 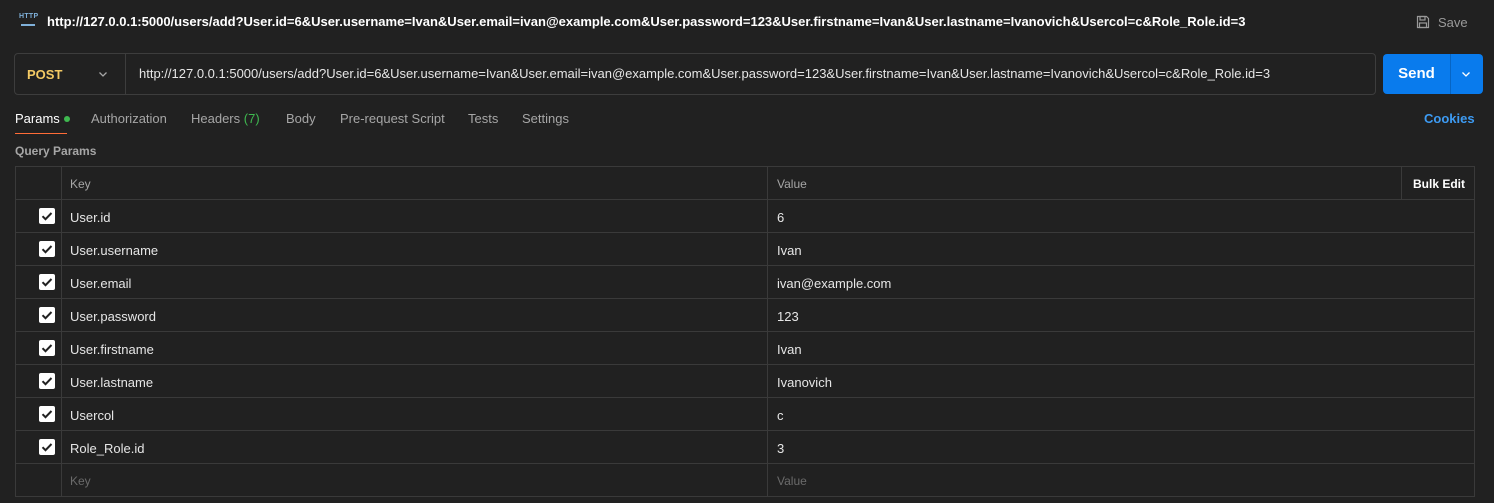 What do you see at coordinates (1423, 22) in the screenshot?
I see `save-icon` at bounding box center [1423, 22].